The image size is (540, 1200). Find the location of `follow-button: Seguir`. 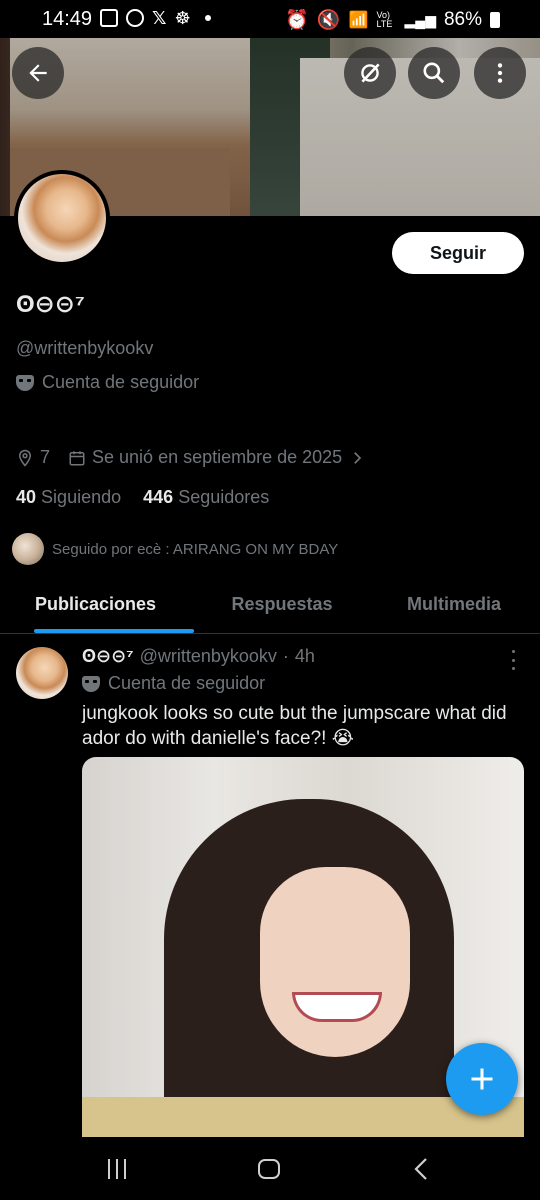

follow-button: Seguir is located at coordinates (458, 253).